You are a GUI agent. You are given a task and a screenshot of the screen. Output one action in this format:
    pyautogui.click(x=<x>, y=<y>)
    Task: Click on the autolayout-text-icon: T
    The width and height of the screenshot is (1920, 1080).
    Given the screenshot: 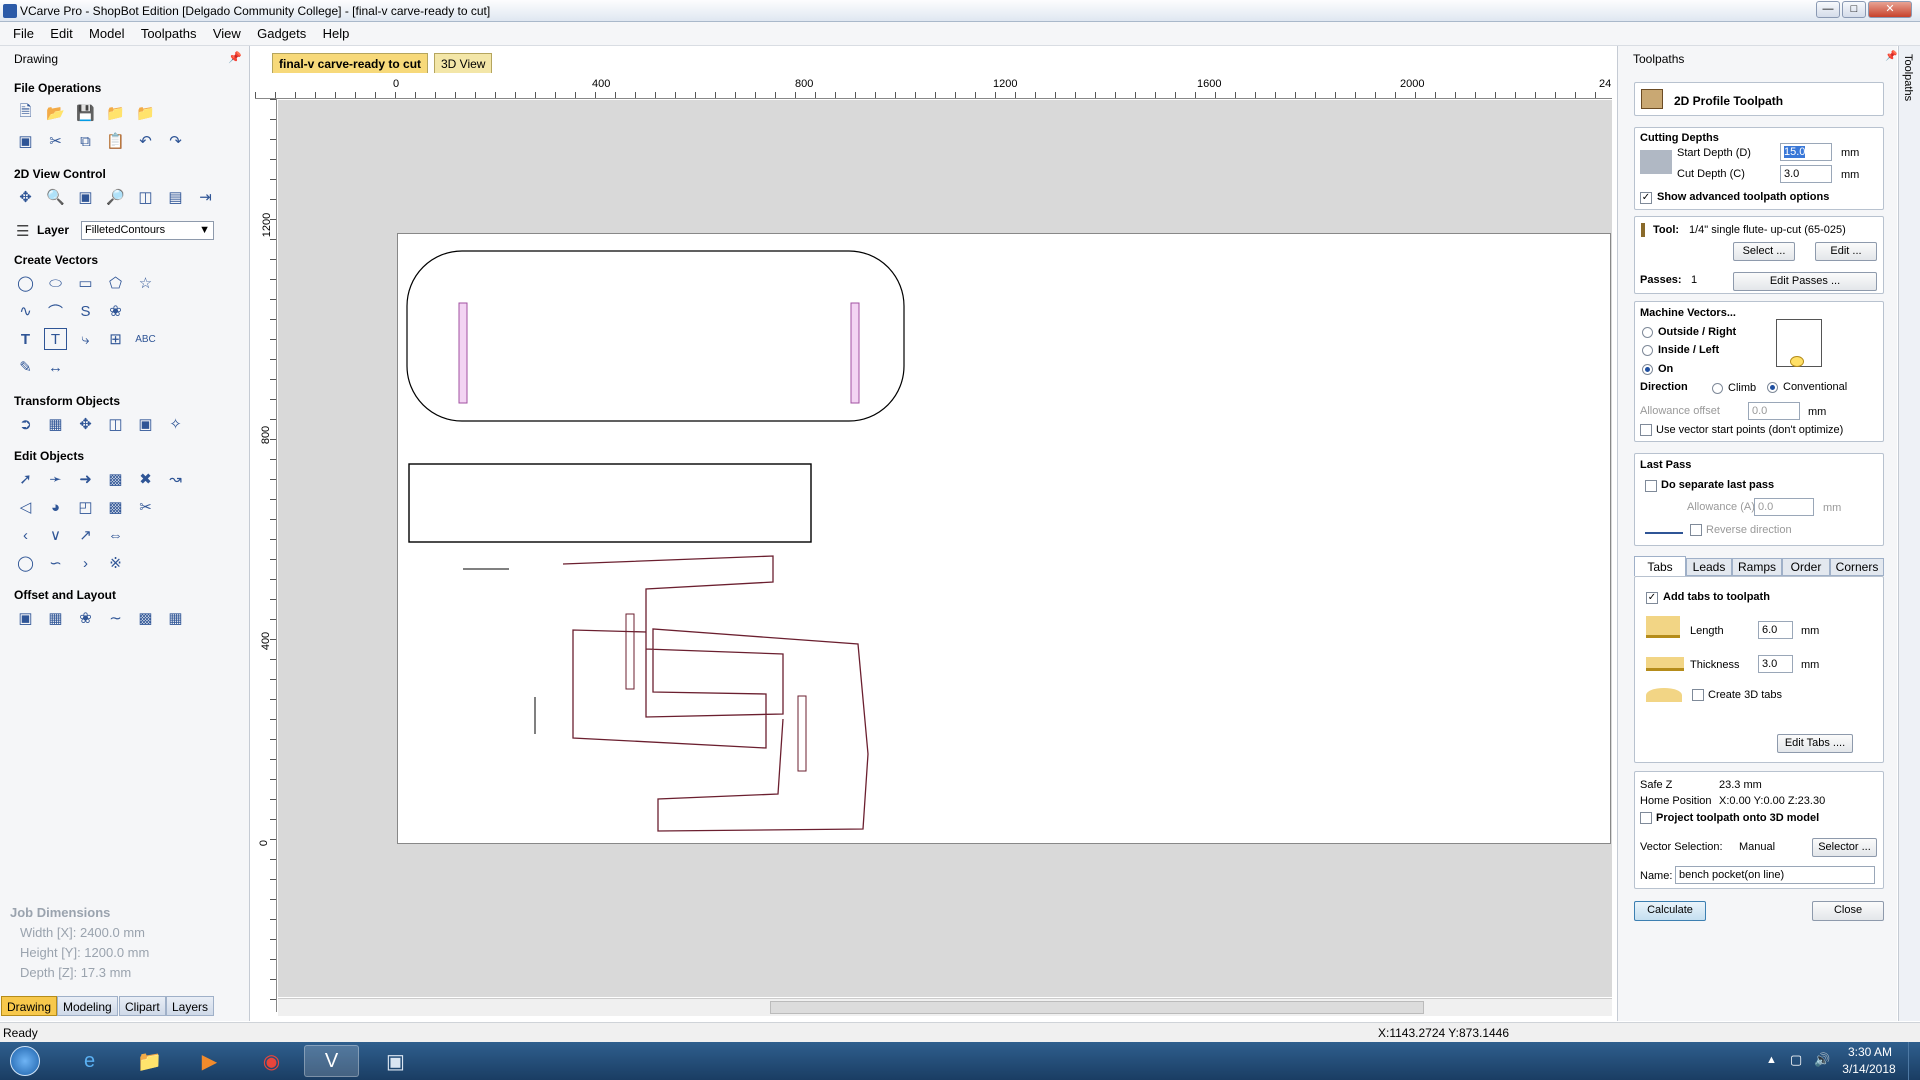 What is the action you would take?
    pyautogui.click(x=55, y=339)
    